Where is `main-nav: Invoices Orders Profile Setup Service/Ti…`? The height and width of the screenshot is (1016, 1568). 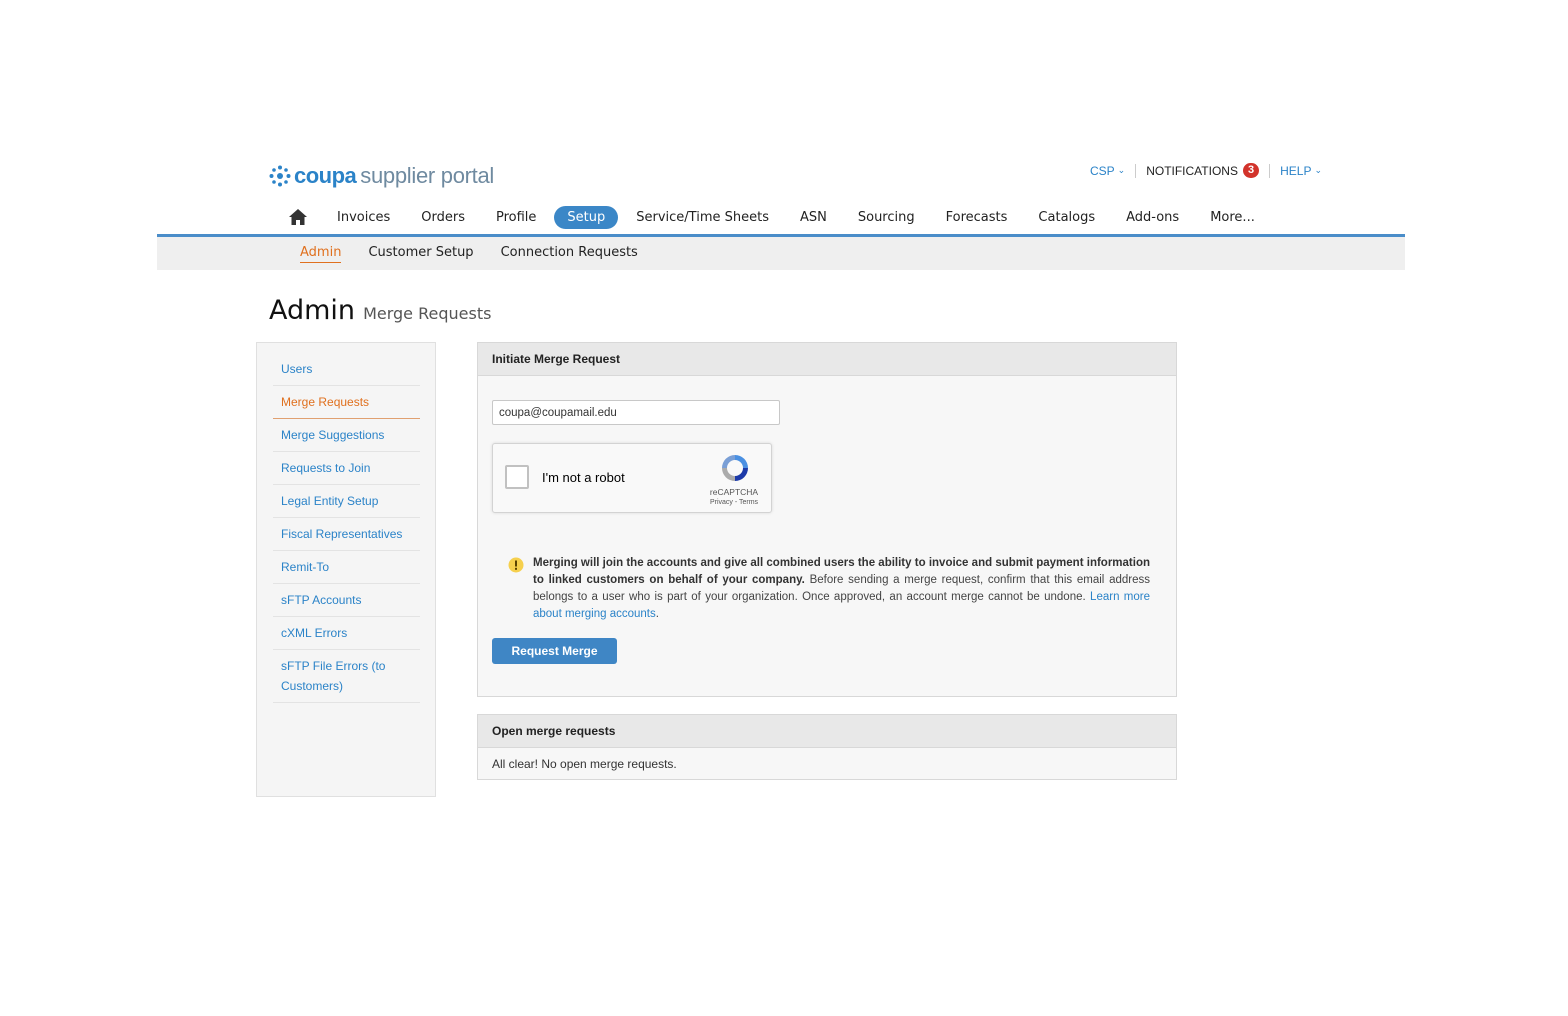 main-nav: Invoices Orders Profile Setup Service/Ti… is located at coordinates (780, 217).